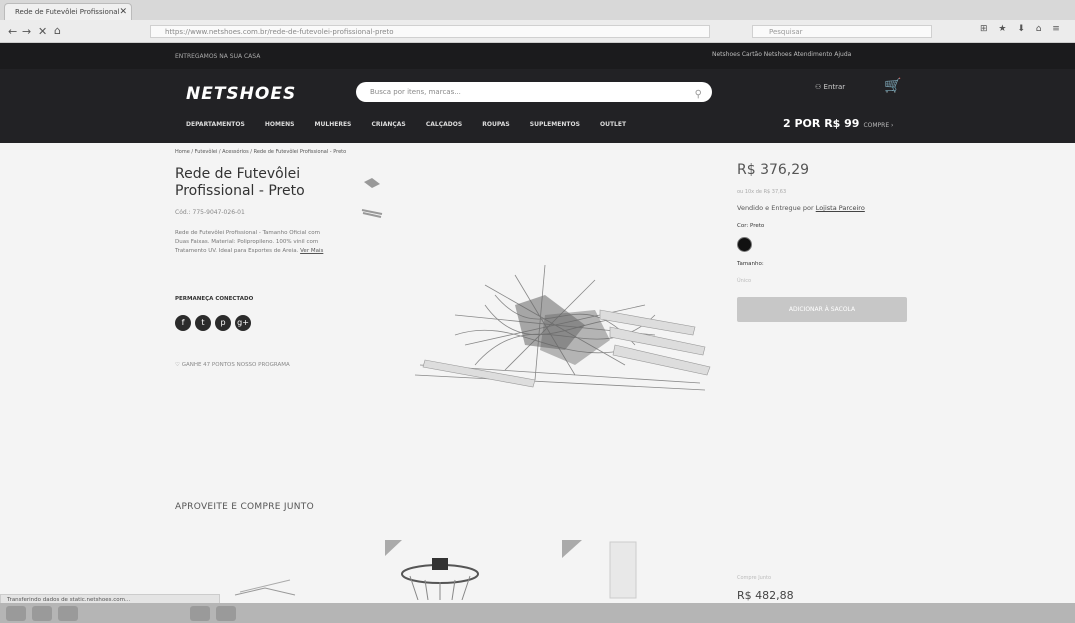 This screenshot has width=1075, height=623. I want to click on site-search-input: Busca por itens, marcas... ⚲, so click(534, 92).